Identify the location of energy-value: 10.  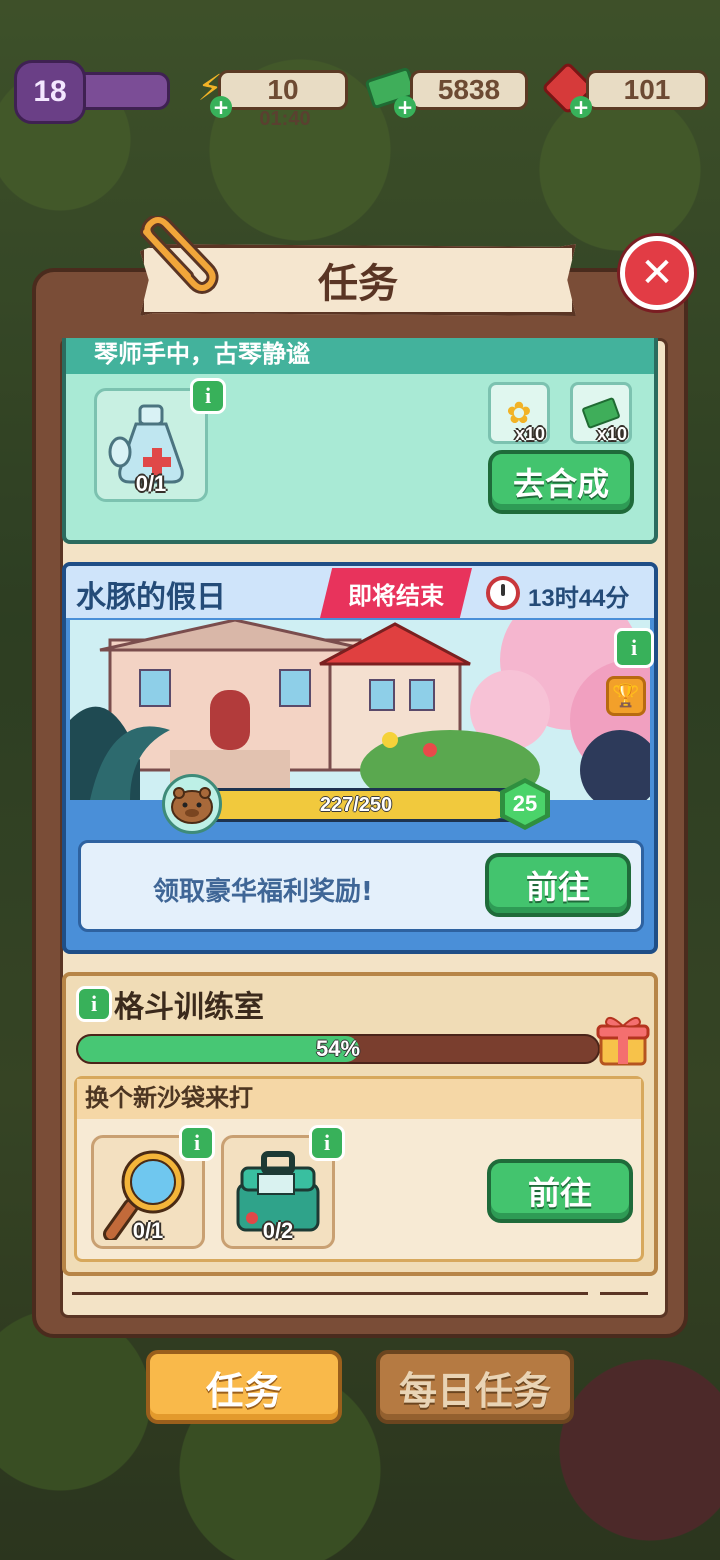
(283, 89).